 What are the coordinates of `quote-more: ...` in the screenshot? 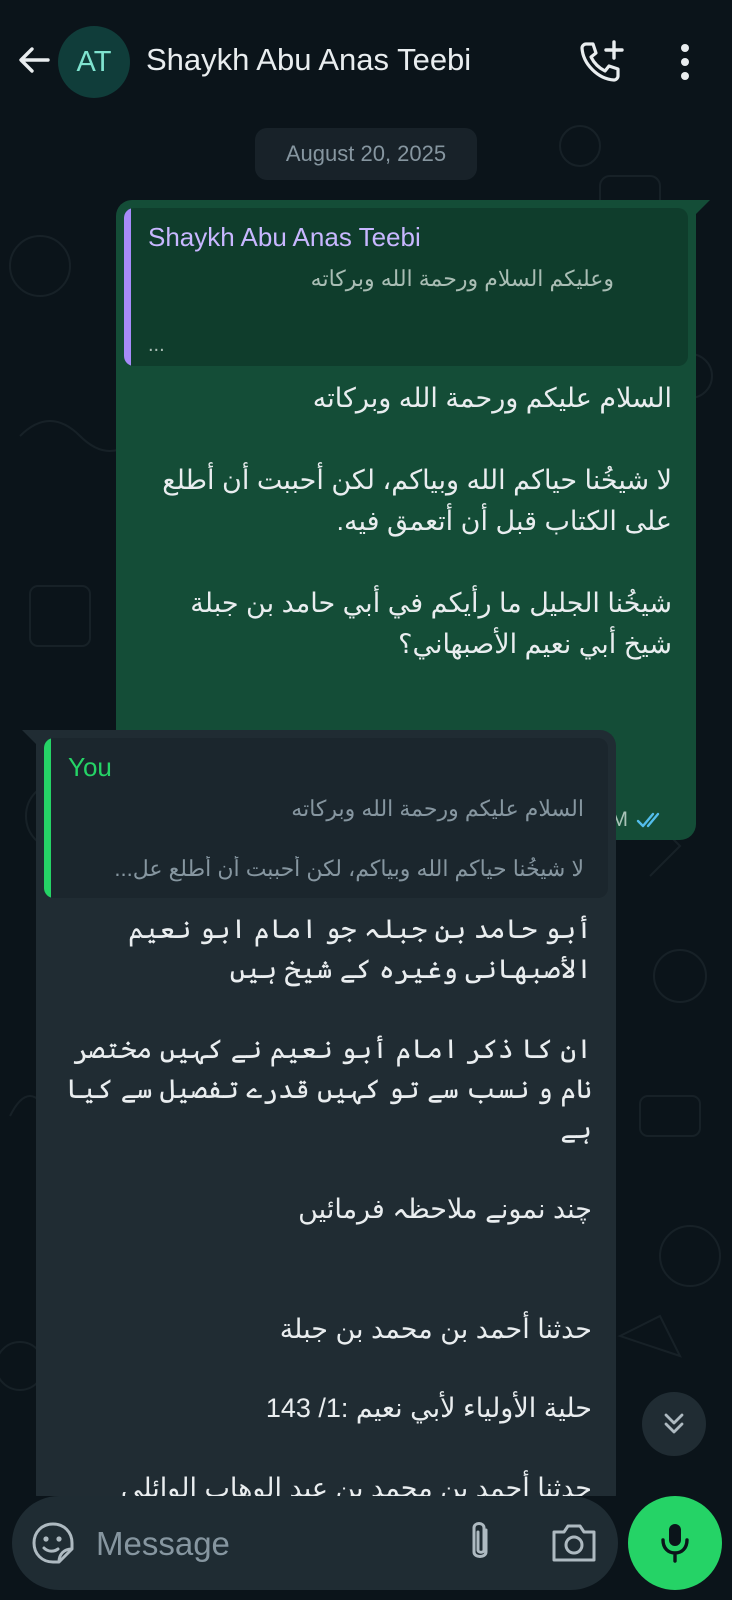 It's located at (156, 345).